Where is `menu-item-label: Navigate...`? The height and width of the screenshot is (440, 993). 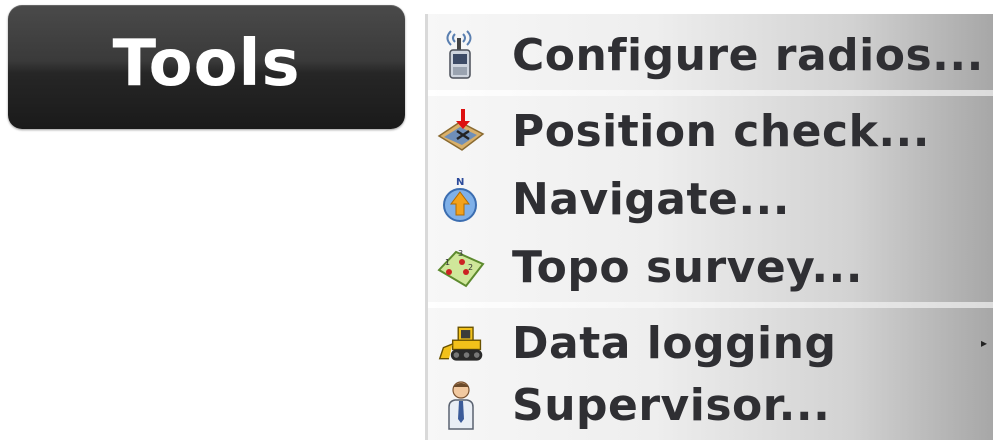 menu-item-label: Navigate... is located at coordinates (651, 199).